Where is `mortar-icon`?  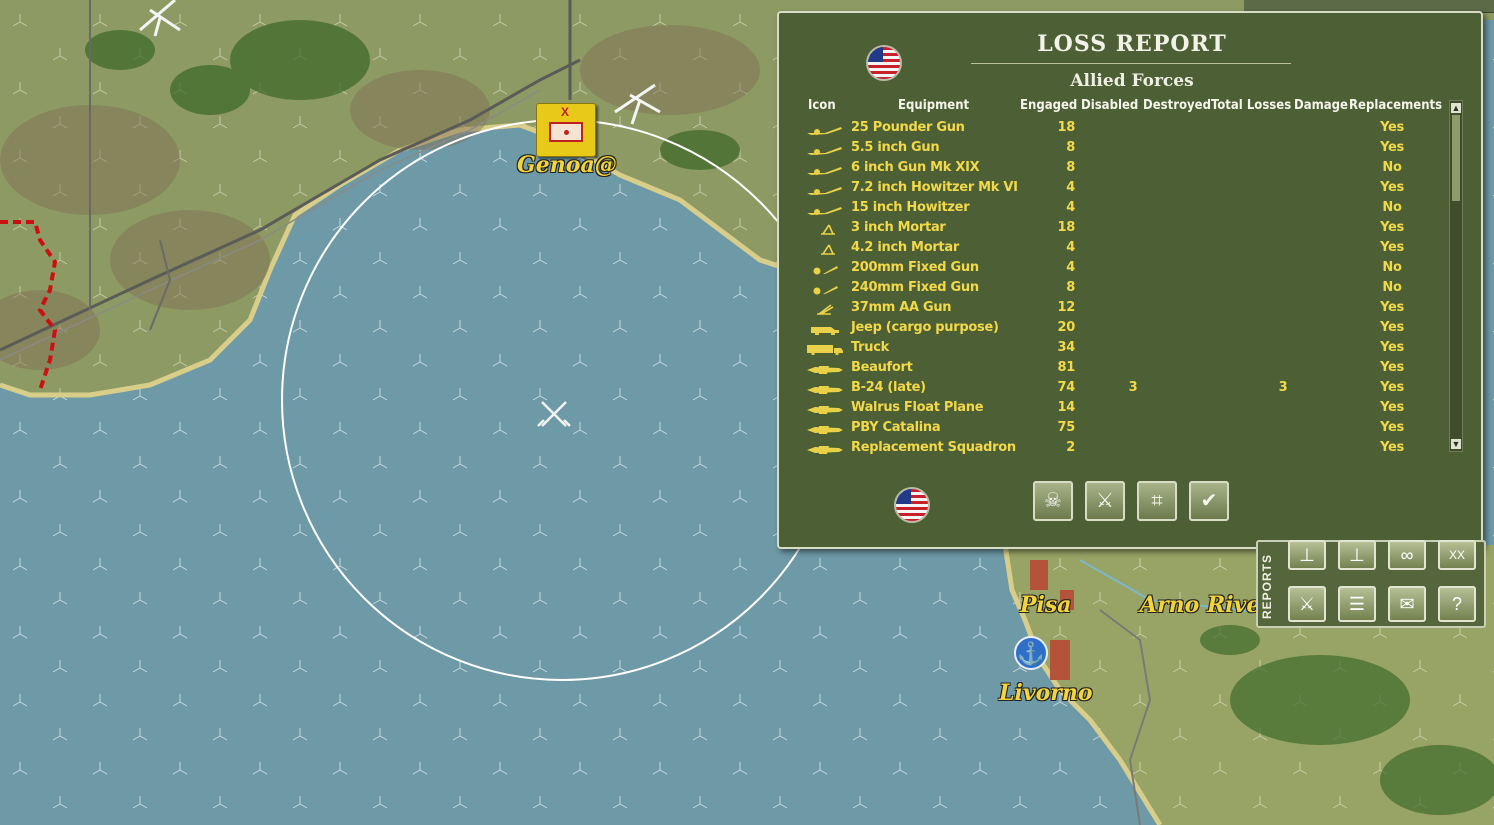 mortar-icon is located at coordinates (828, 249).